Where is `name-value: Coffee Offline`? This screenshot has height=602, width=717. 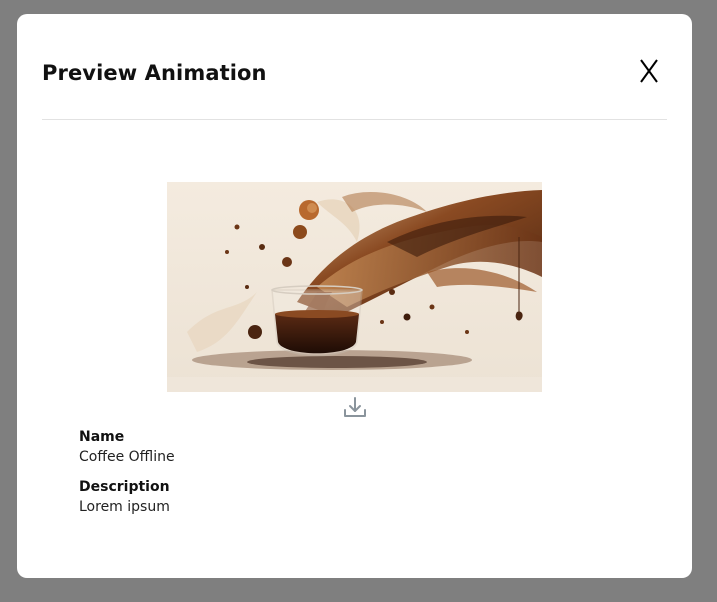
name-value: Coffee Offline is located at coordinates (127, 457).